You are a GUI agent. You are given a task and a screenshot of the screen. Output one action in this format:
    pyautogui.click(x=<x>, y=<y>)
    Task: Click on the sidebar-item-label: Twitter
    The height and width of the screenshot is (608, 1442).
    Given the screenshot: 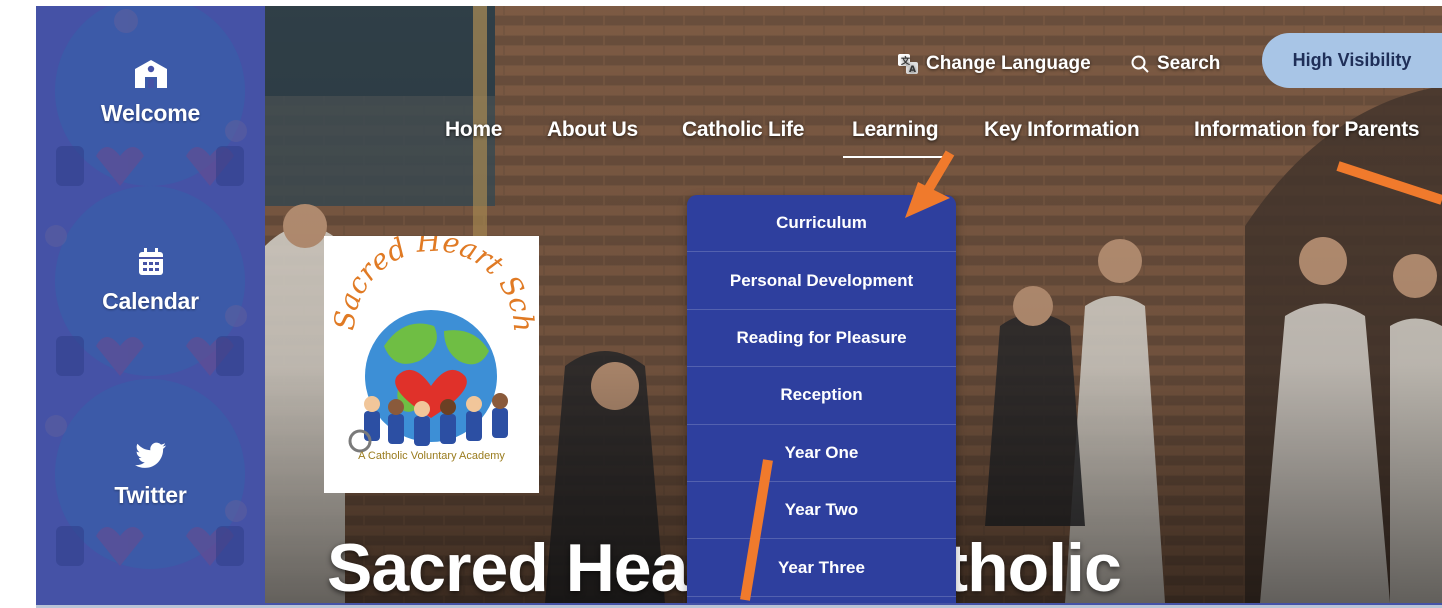 What is the action you would take?
    pyautogui.click(x=150, y=495)
    